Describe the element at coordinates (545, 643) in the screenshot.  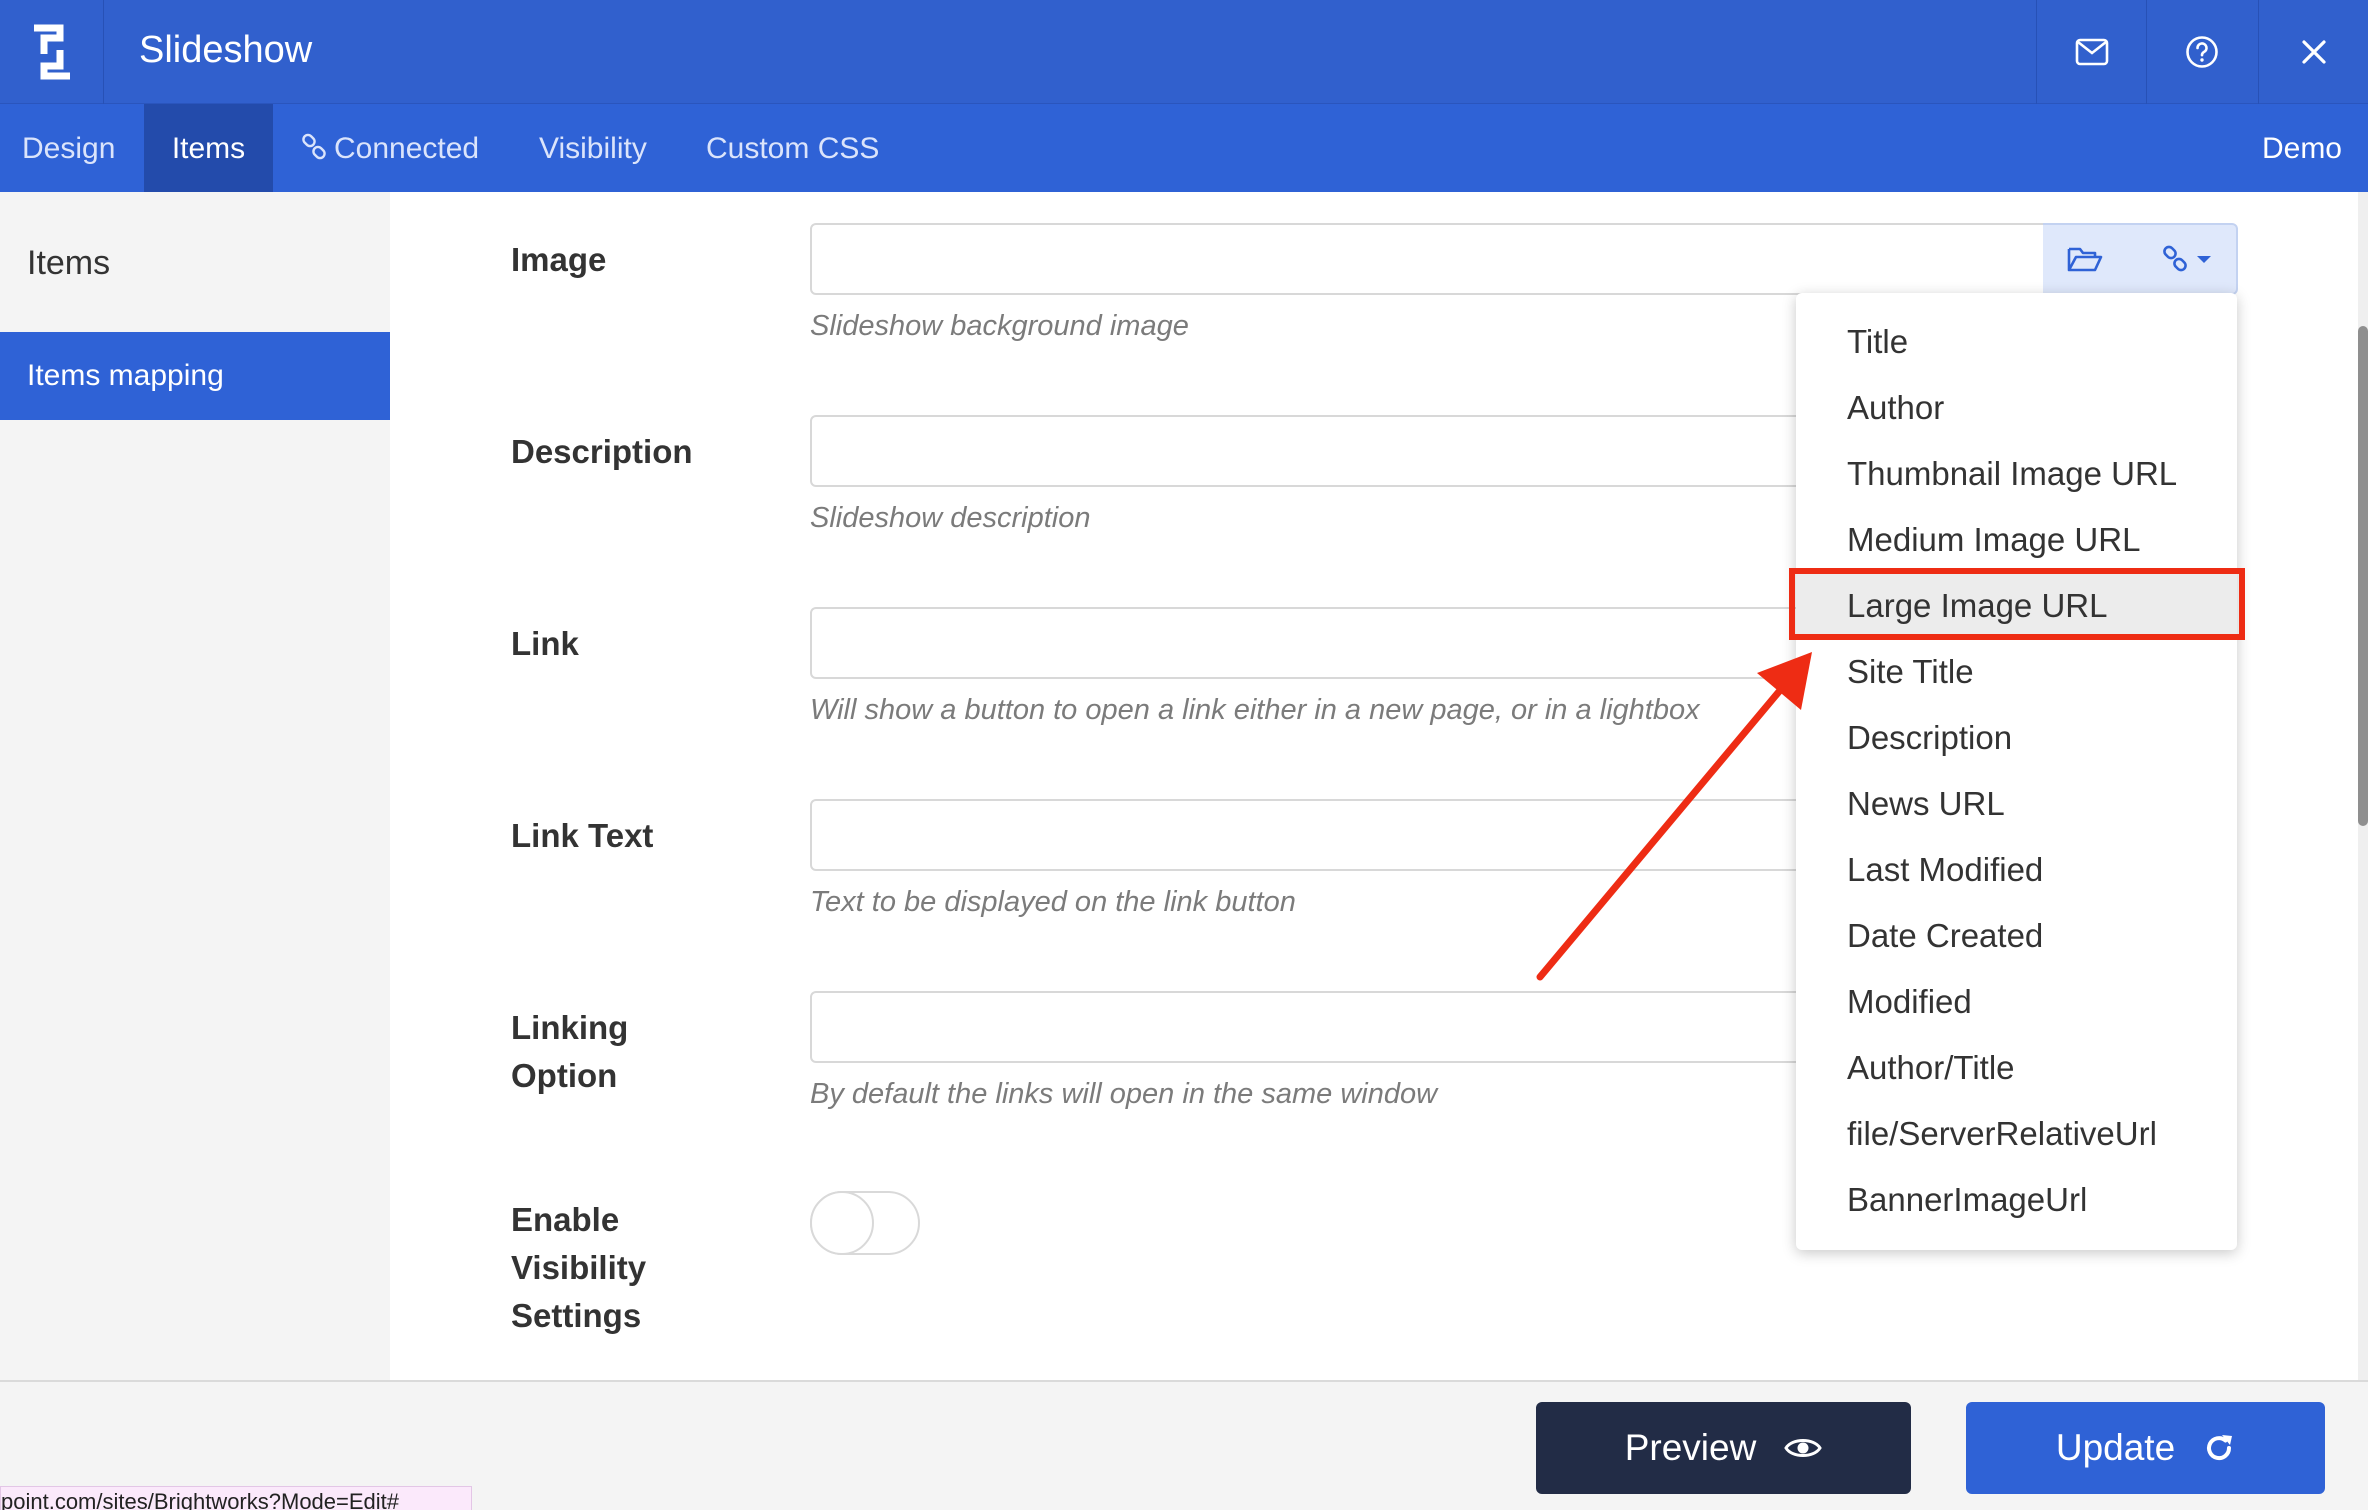
I see `link-label: Link` at that location.